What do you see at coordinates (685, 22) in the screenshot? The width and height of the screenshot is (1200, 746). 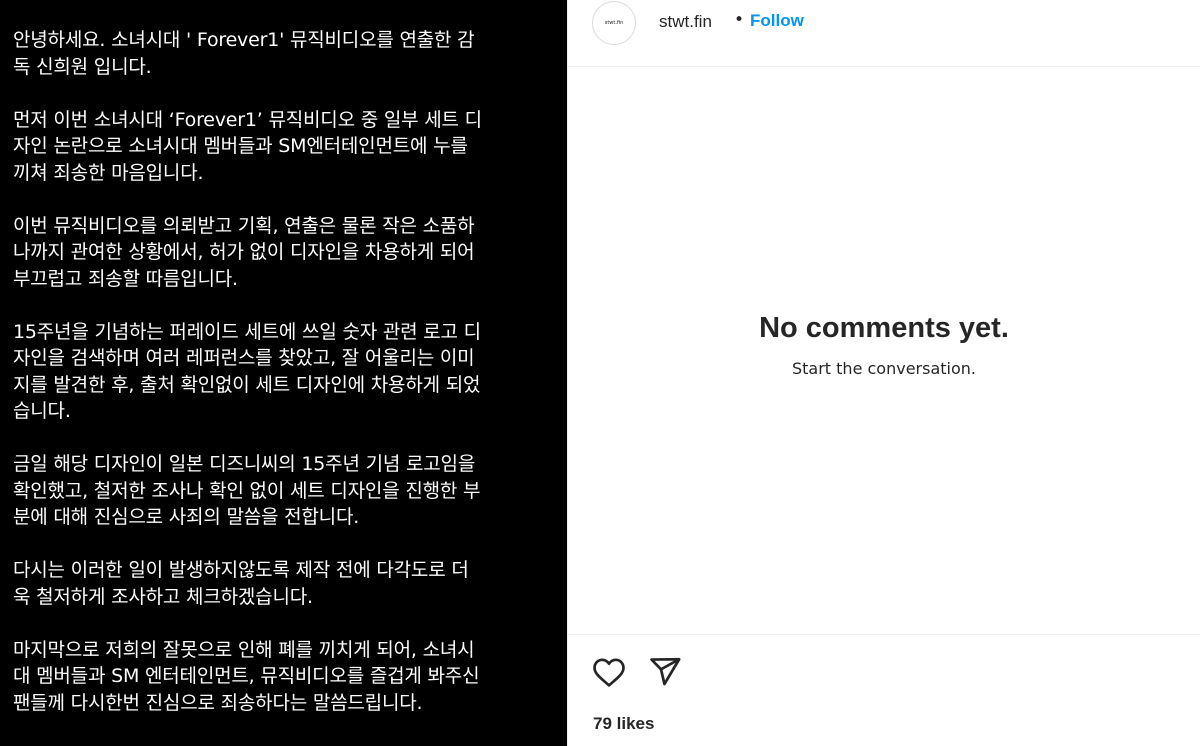 I see `username: stwt.fin` at bounding box center [685, 22].